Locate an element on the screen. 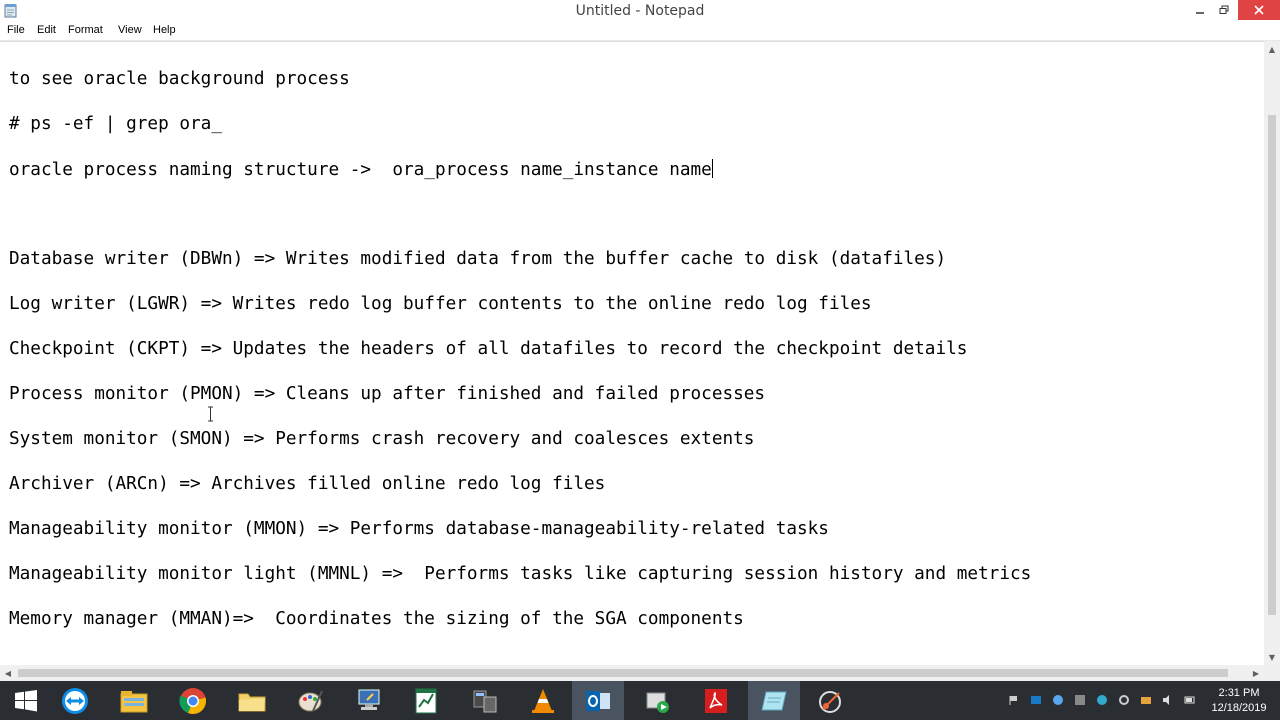 The image size is (1280, 720). scroll-up-icon: ▲ is located at coordinates (1272, 49).